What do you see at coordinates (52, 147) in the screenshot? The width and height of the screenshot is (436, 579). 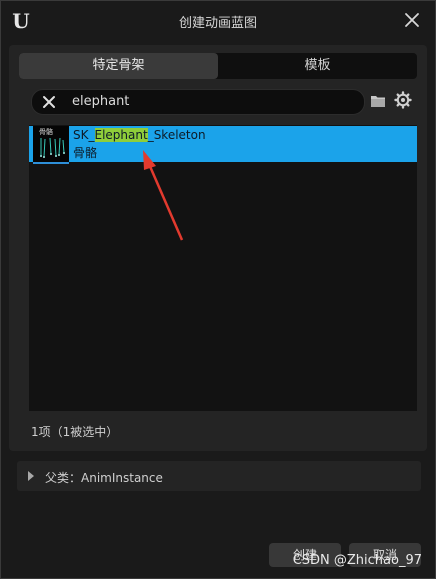 I see `skeleton-preview-icon` at bounding box center [52, 147].